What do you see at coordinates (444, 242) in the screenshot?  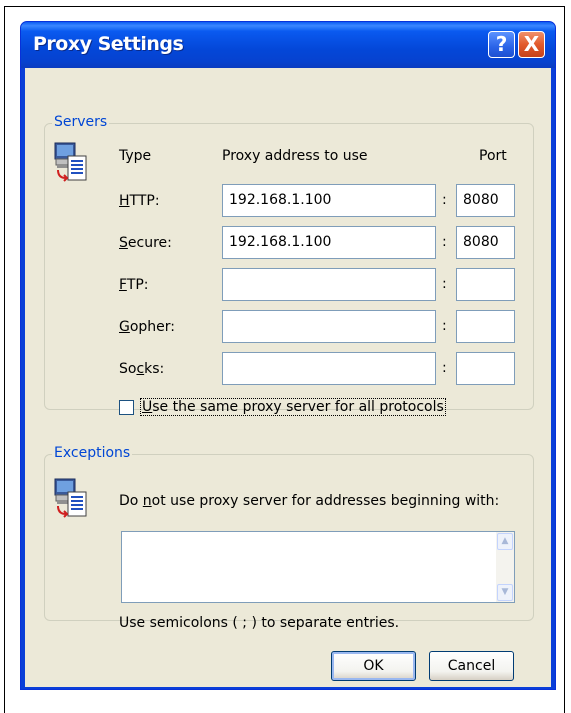 I see `secure-colon: :` at bounding box center [444, 242].